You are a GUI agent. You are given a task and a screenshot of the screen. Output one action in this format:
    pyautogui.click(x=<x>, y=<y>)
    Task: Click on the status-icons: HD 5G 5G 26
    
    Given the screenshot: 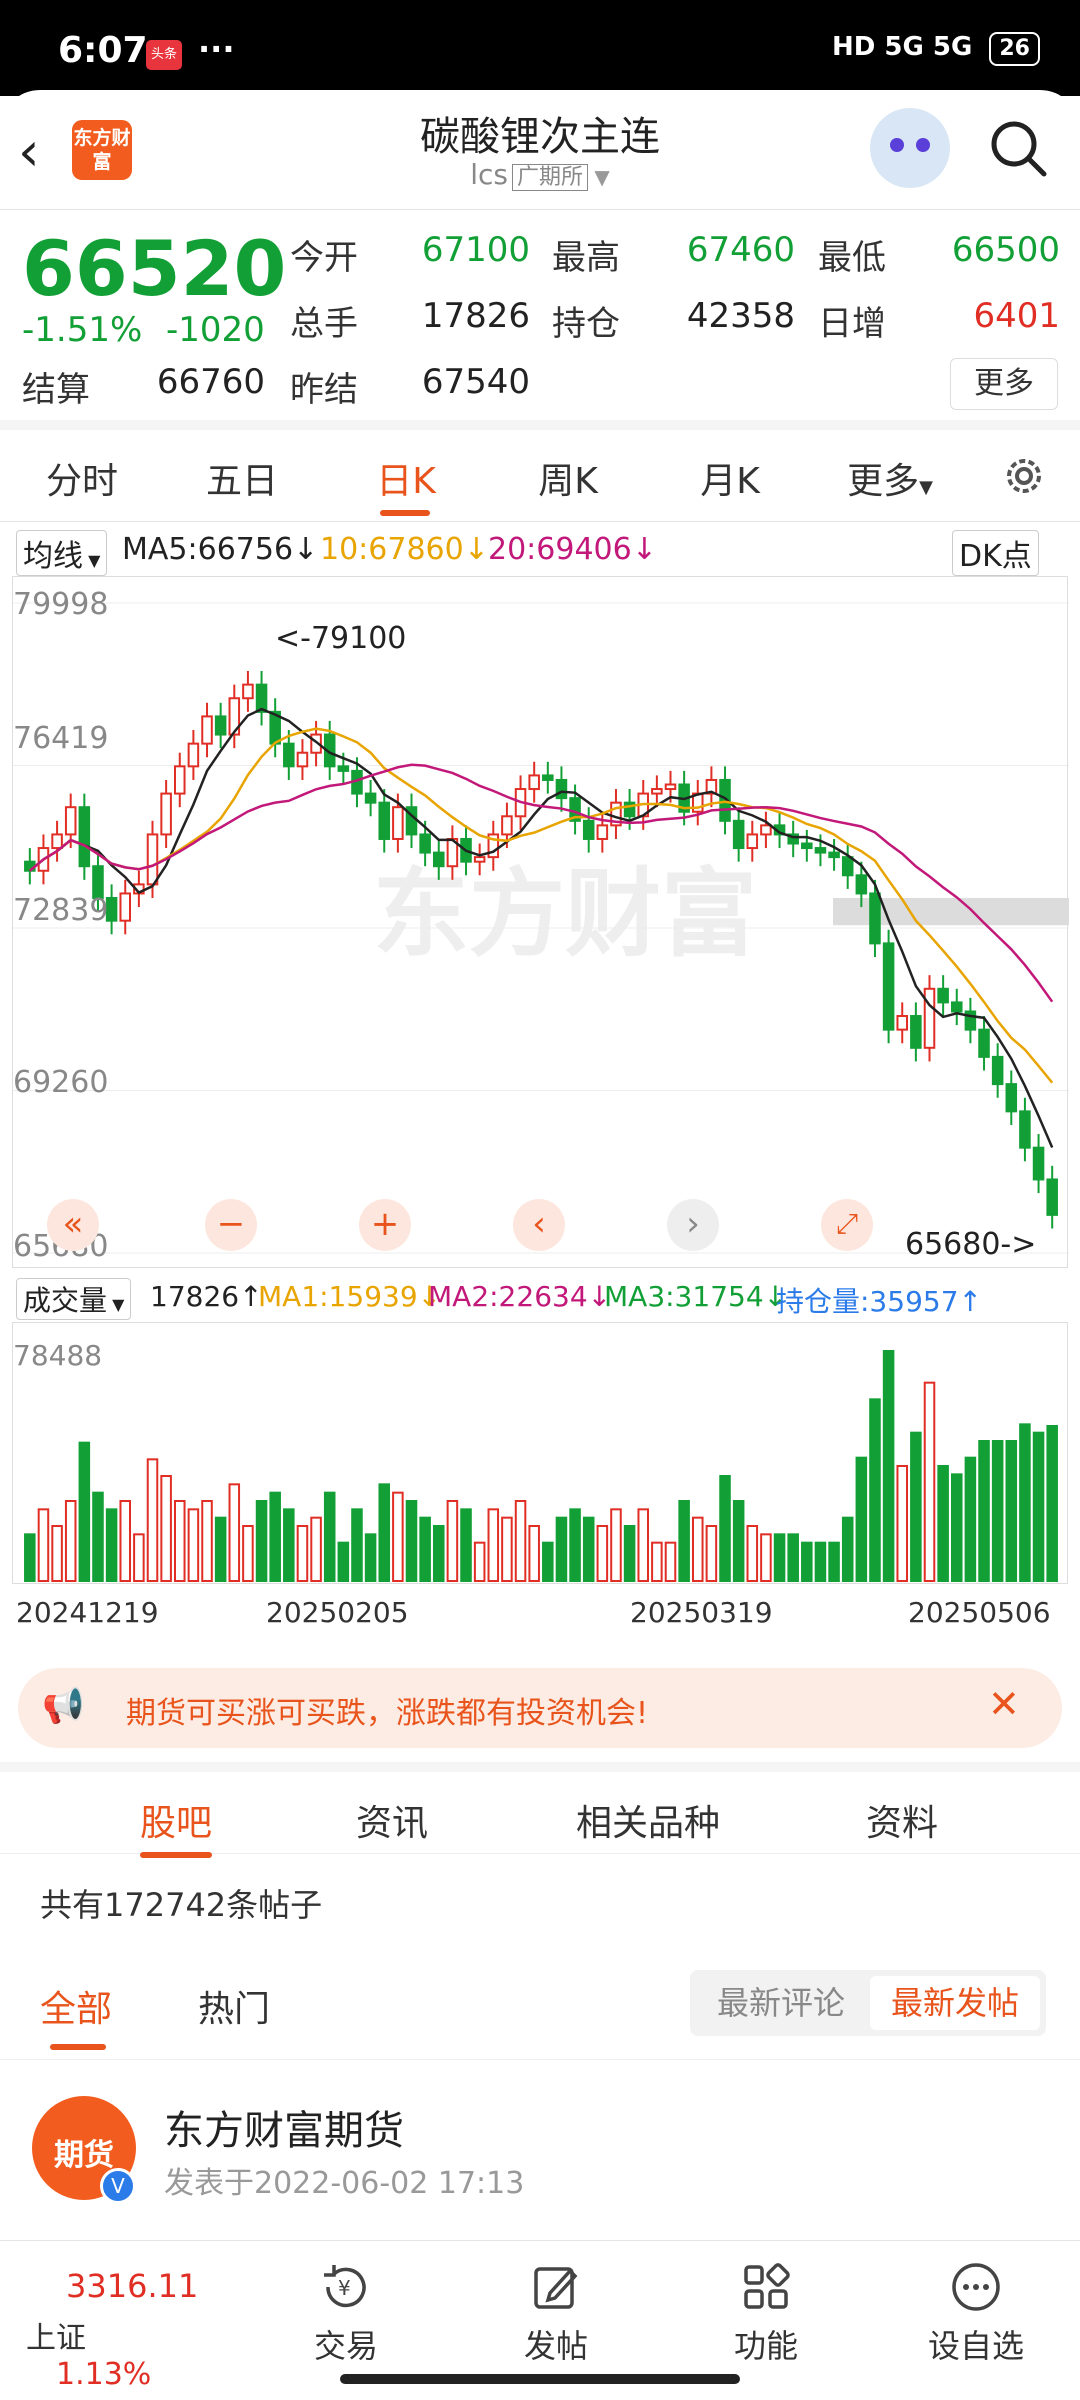 What is the action you would take?
    pyautogui.click(x=936, y=49)
    